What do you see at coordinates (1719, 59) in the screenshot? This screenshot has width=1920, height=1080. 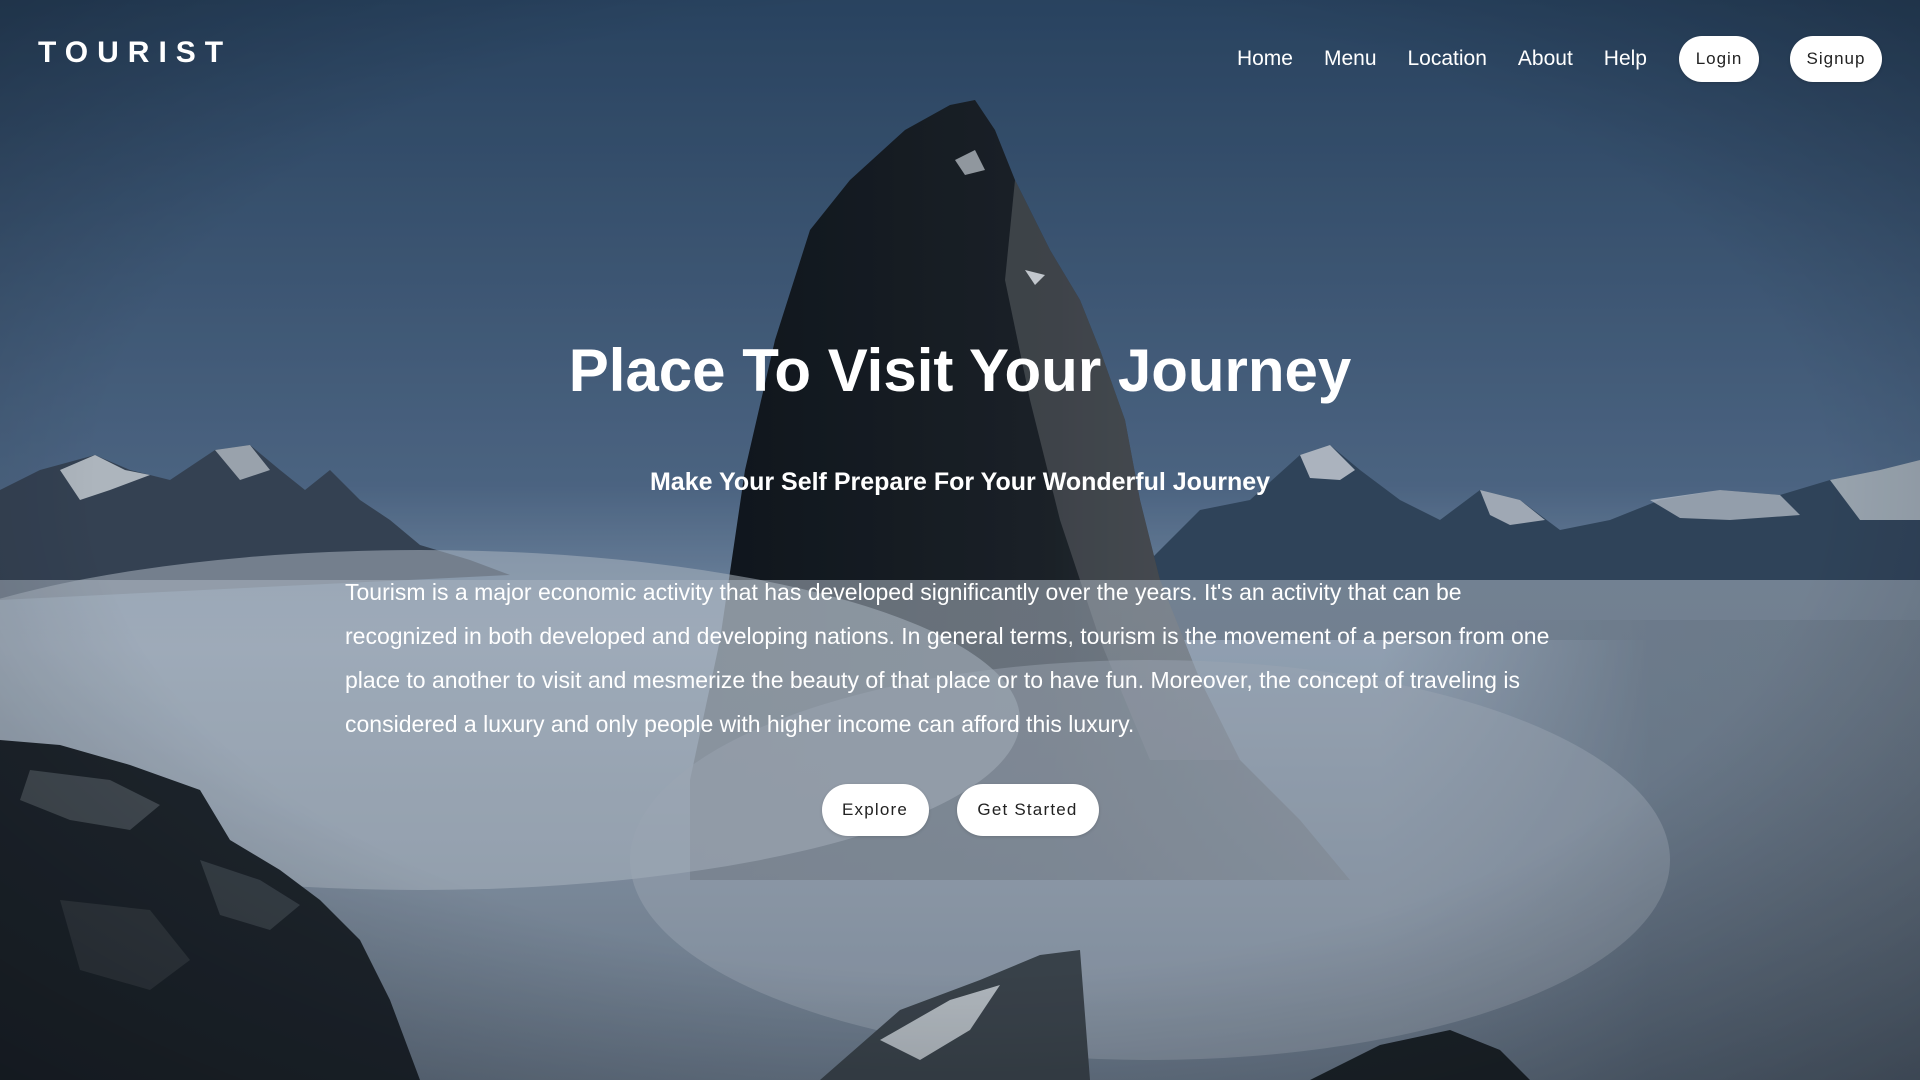 I see `login-button: Login` at bounding box center [1719, 59].